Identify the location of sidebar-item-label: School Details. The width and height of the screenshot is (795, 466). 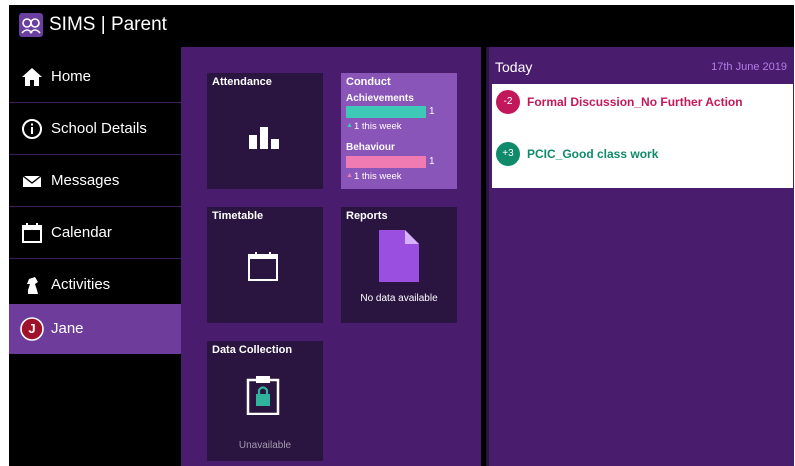
(99, 128).